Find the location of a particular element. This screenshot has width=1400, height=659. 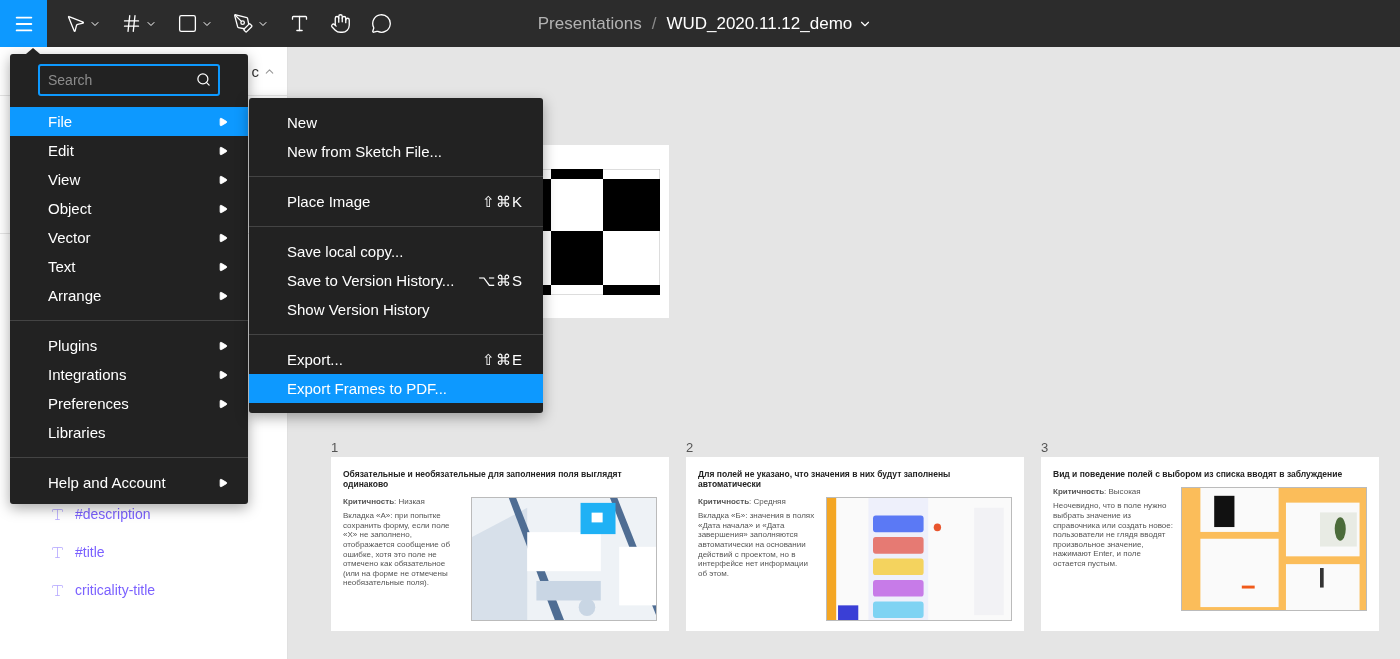

menu-item: Integrations is located at coordinates (129, 374).